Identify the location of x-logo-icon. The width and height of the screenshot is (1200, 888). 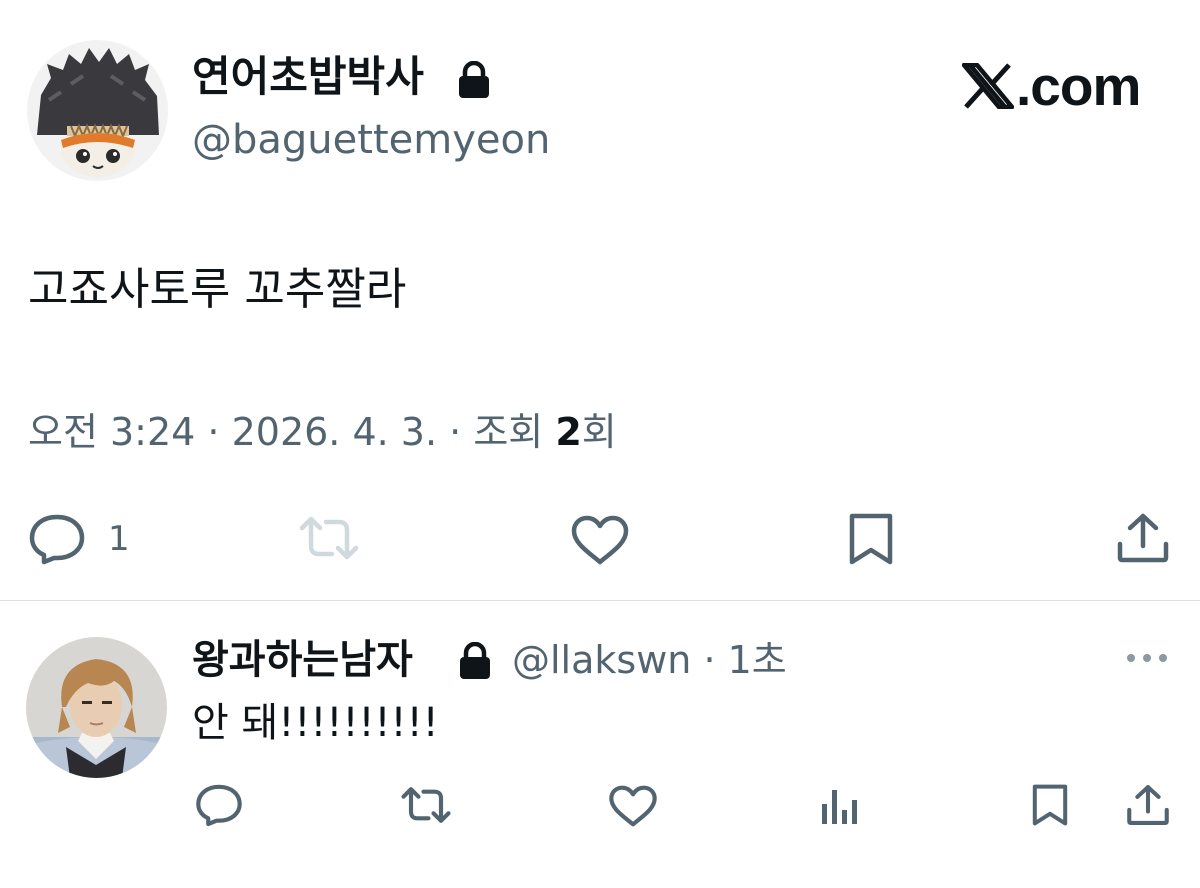
(988, 86).